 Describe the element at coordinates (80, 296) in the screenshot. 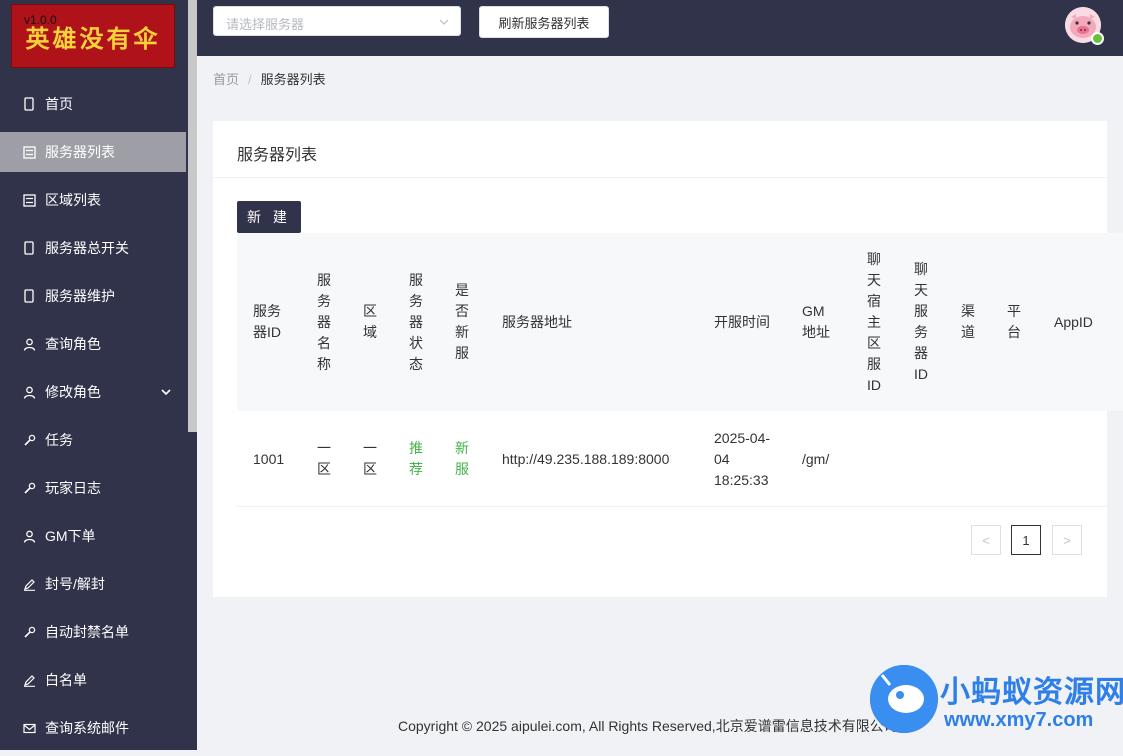

I see `sidebar-item-label: 服务器维护` at that location.